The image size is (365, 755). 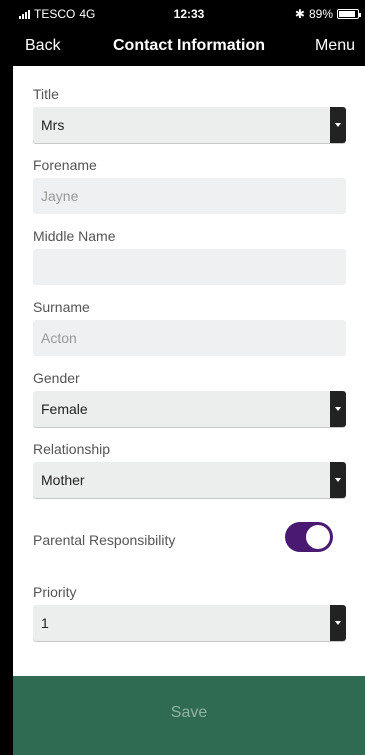 I want to click on priority-label: Priority, so click(x=55, y=592).